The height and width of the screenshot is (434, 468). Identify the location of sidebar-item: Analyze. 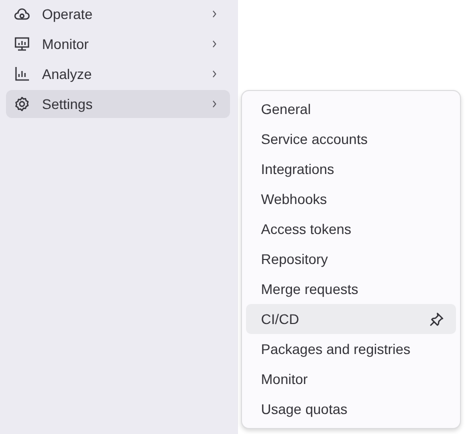
(118, 74).